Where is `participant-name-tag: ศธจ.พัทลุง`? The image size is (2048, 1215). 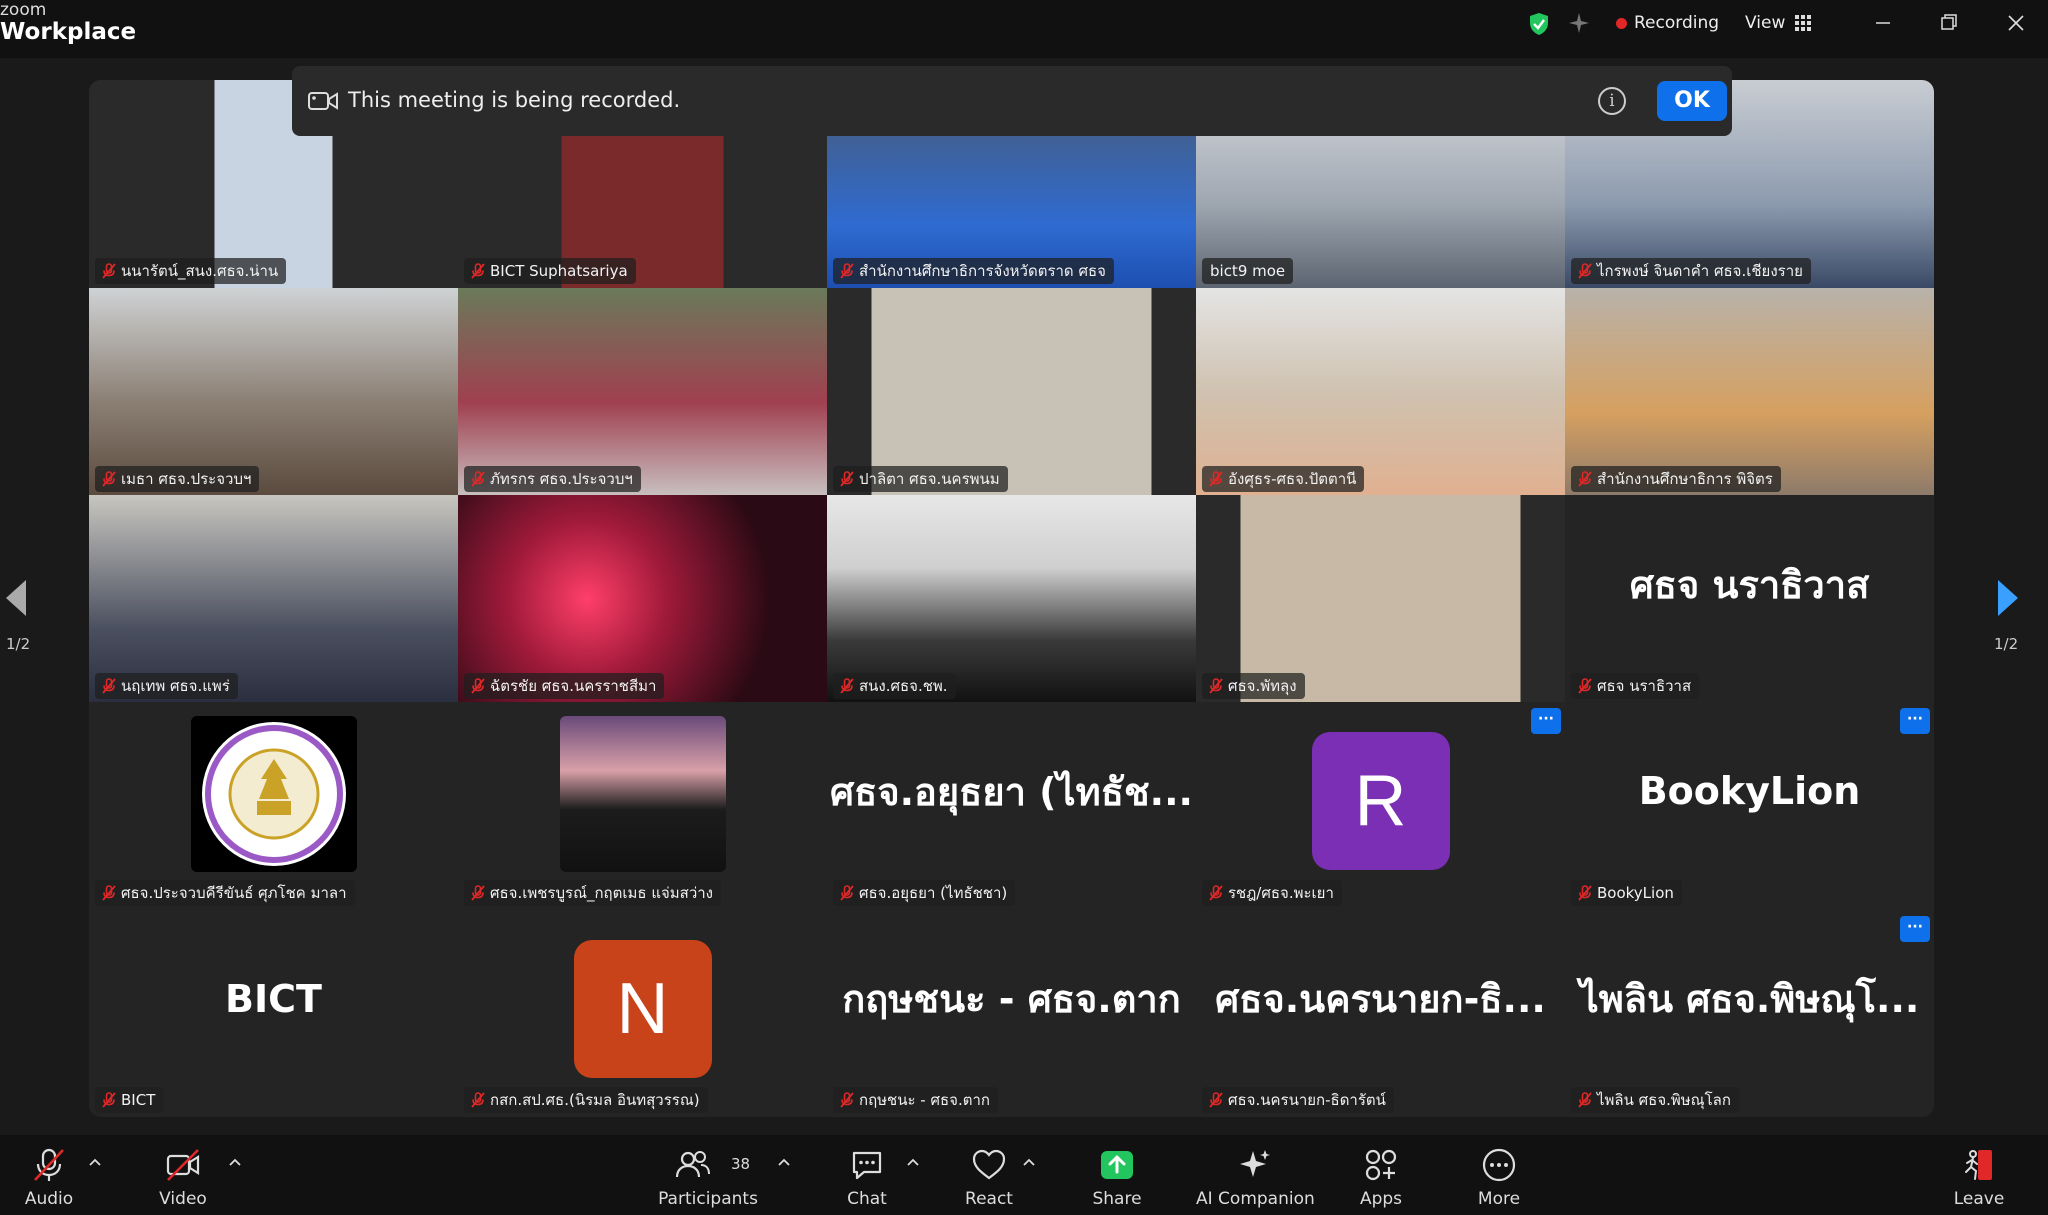 participant-name-tag: ศธจ.พัทลุง is located at coordinates (1253, 686).